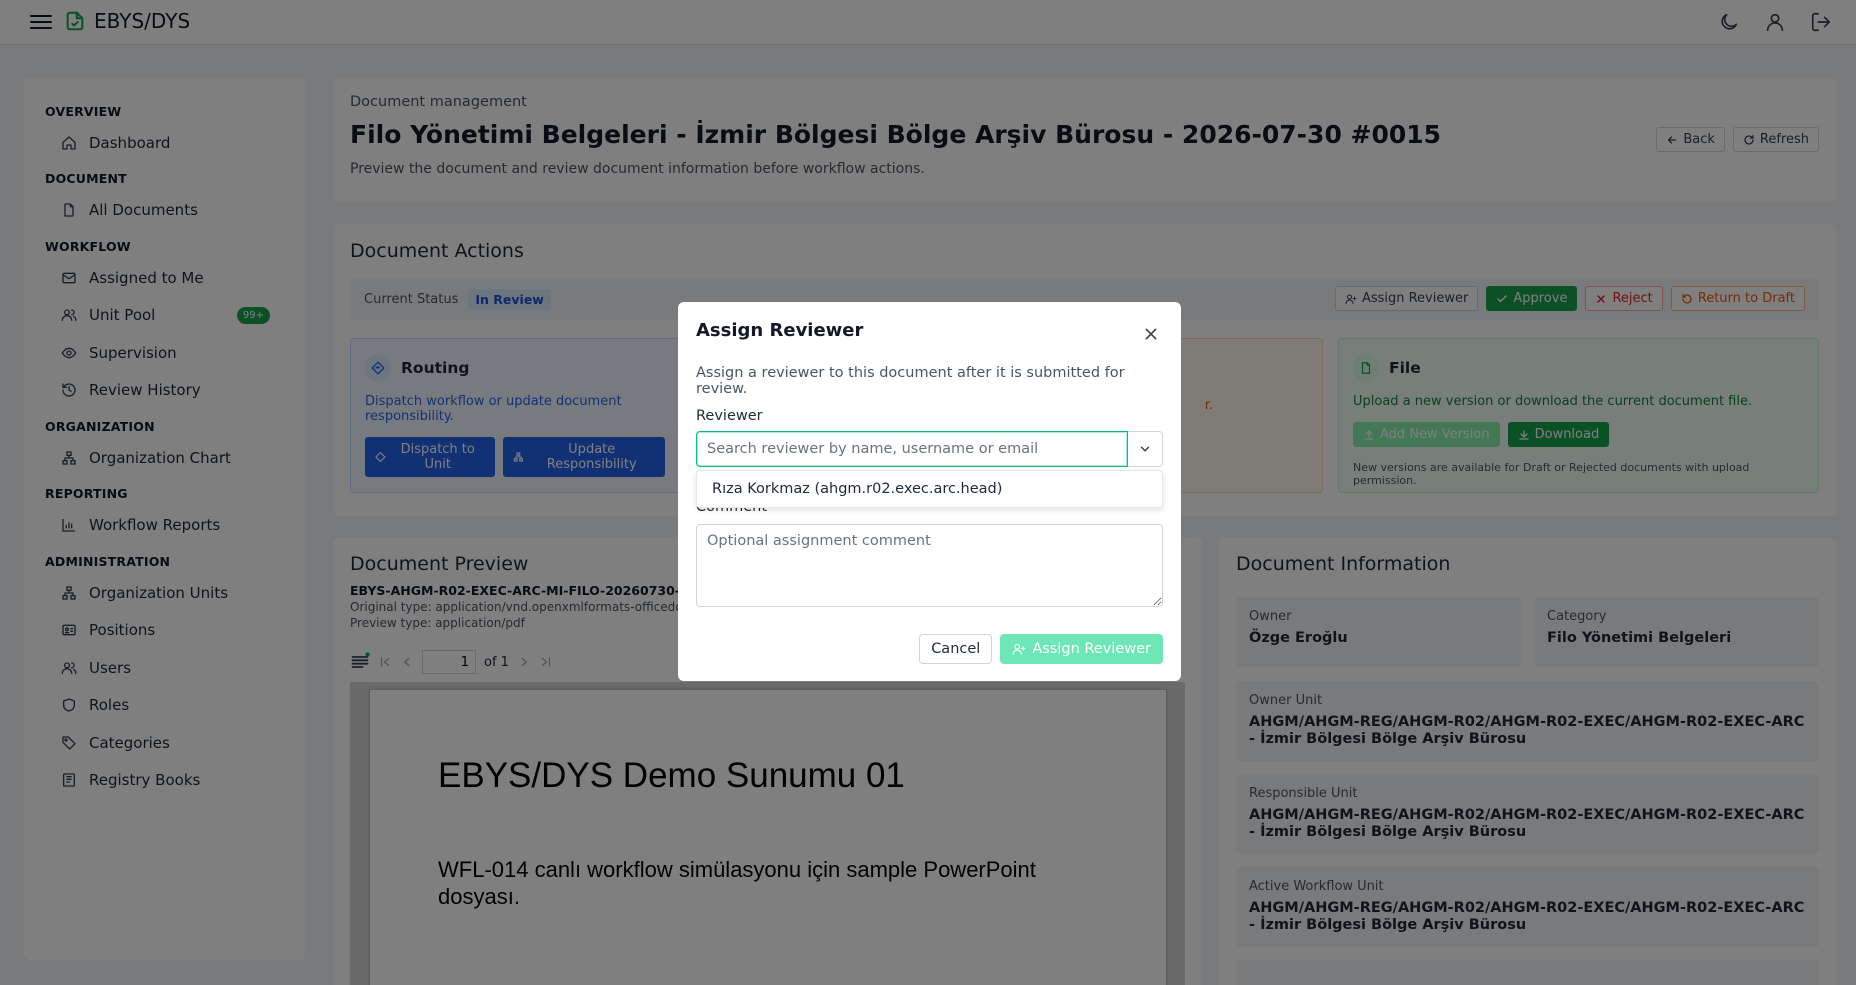 This screenshot has height=985, width=1856. What do you see at coordinates (780, 330) in the screenshot?
I see `dialog-title: Assign Reviewer` at bounding box center [780, 330].